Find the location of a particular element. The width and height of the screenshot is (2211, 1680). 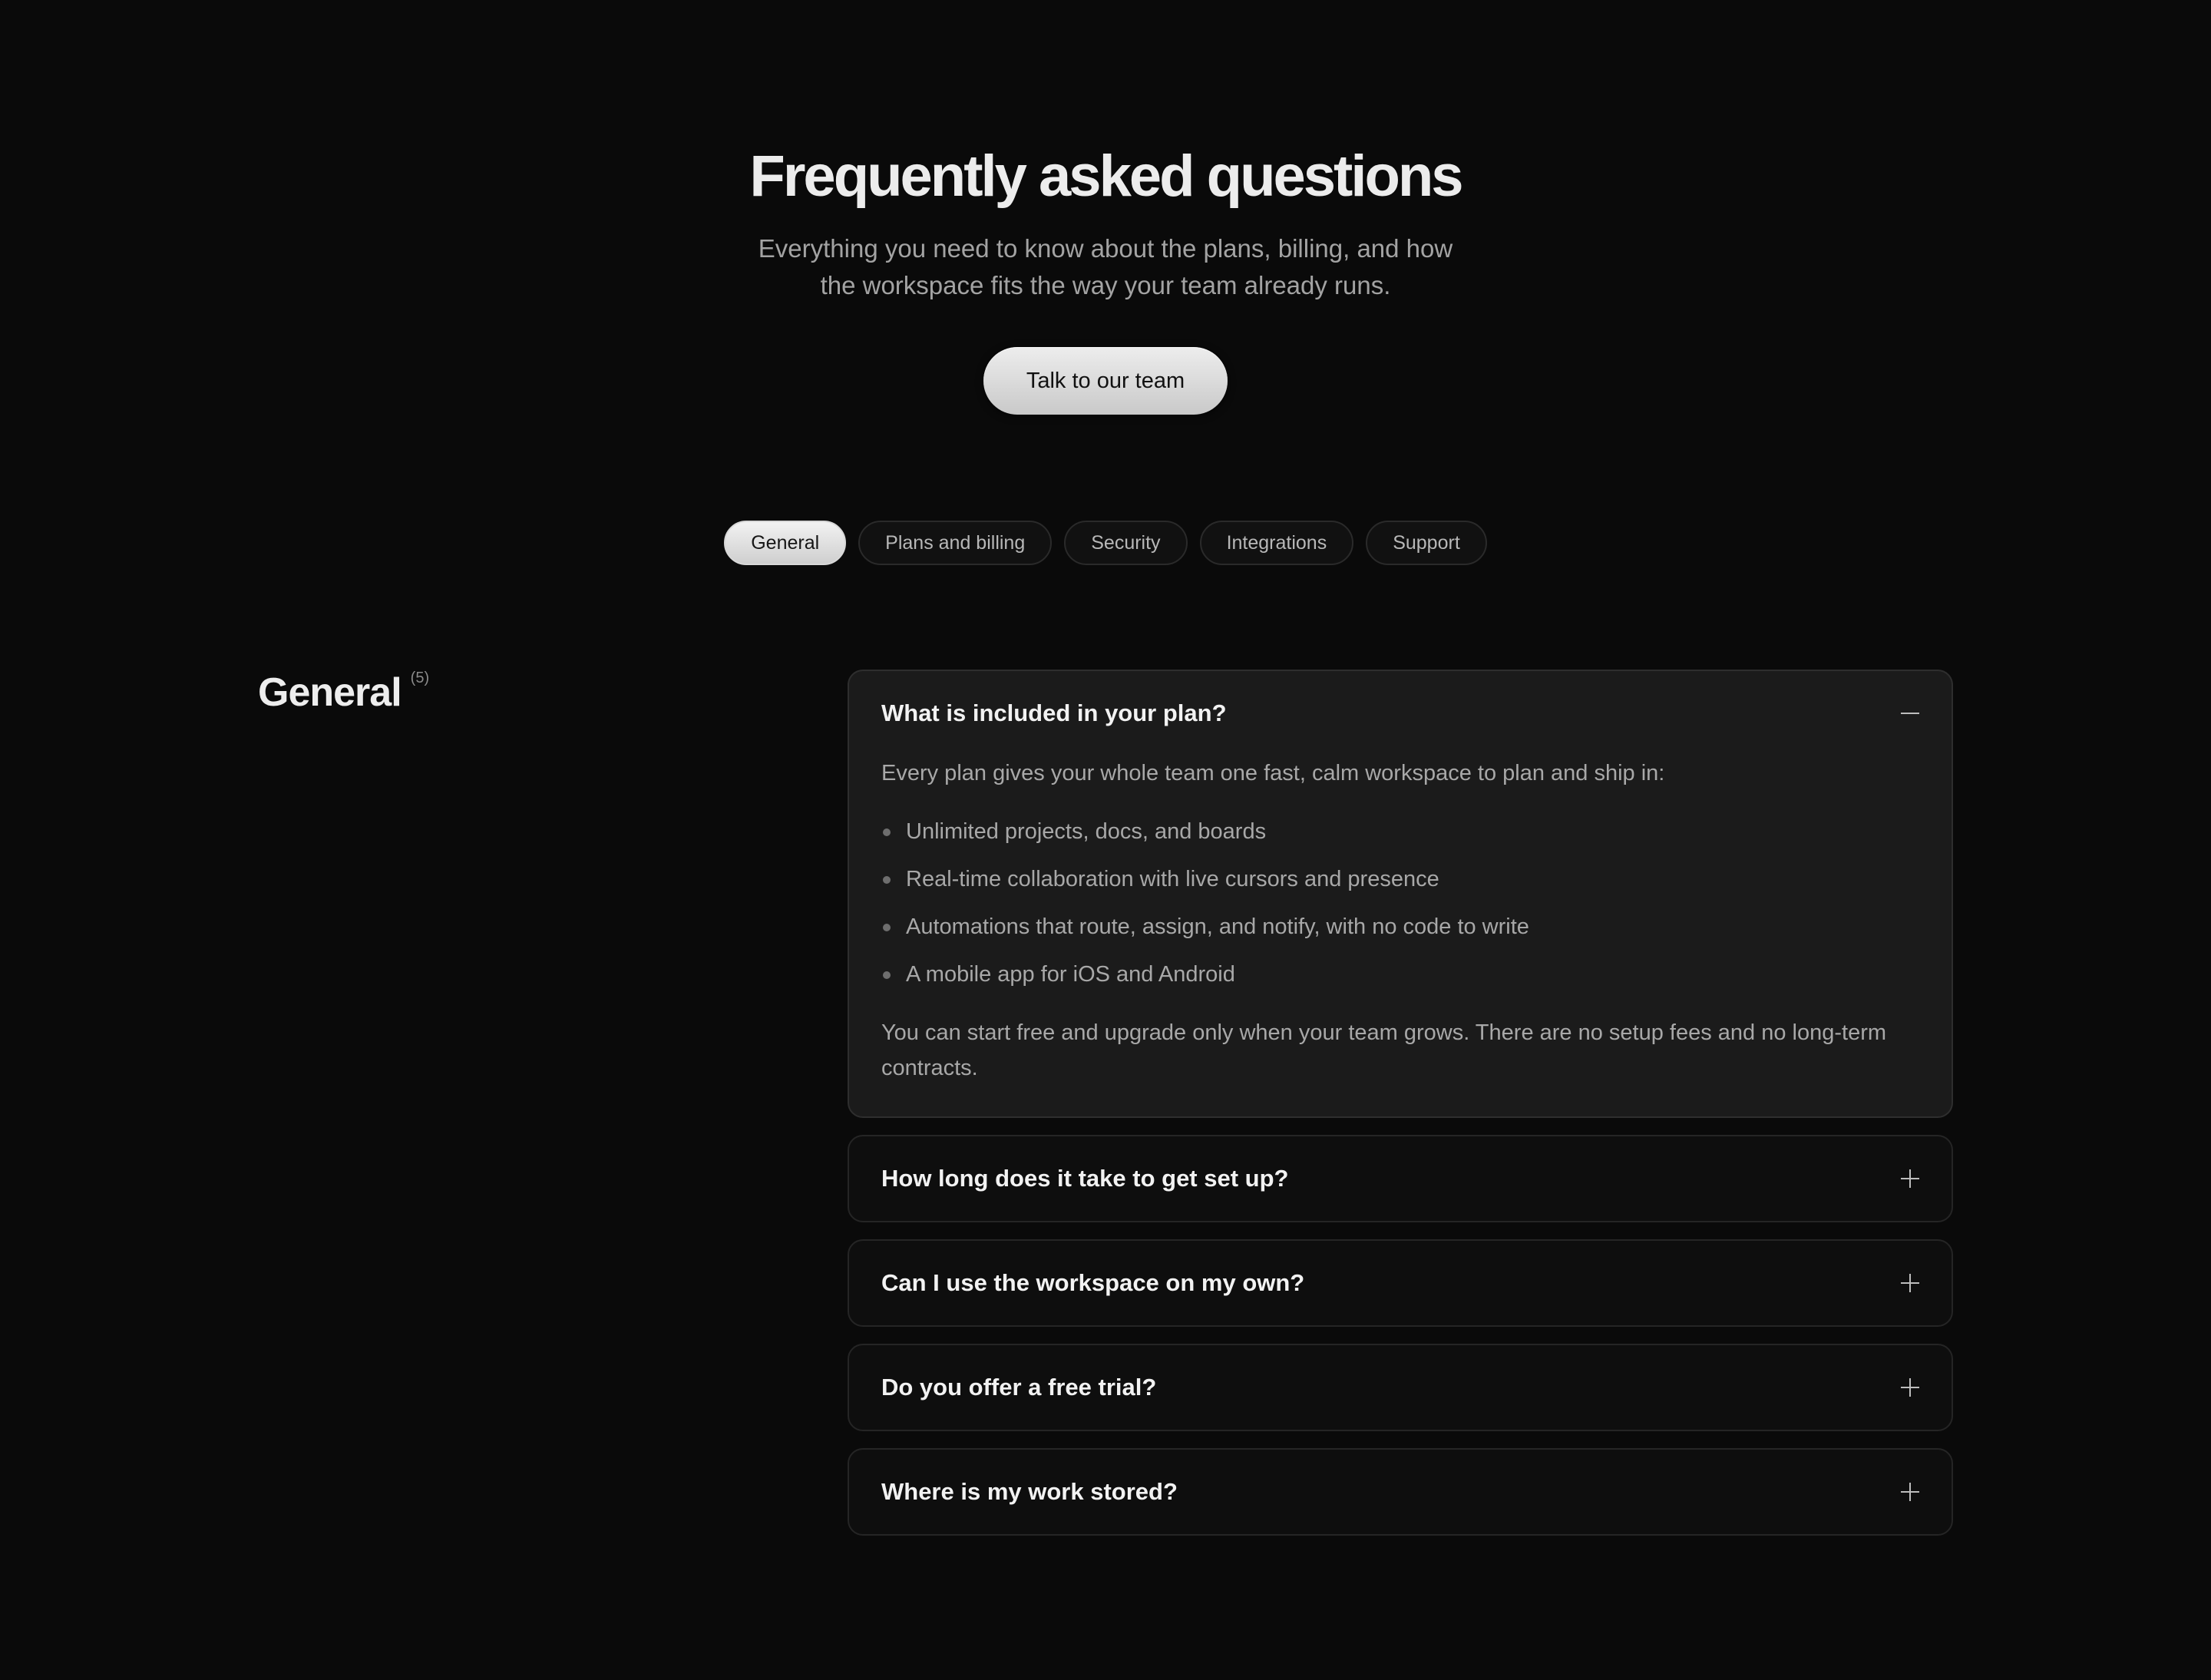

faq-question: Do you offer a free trial? is located at coordinates (1019, 1388).